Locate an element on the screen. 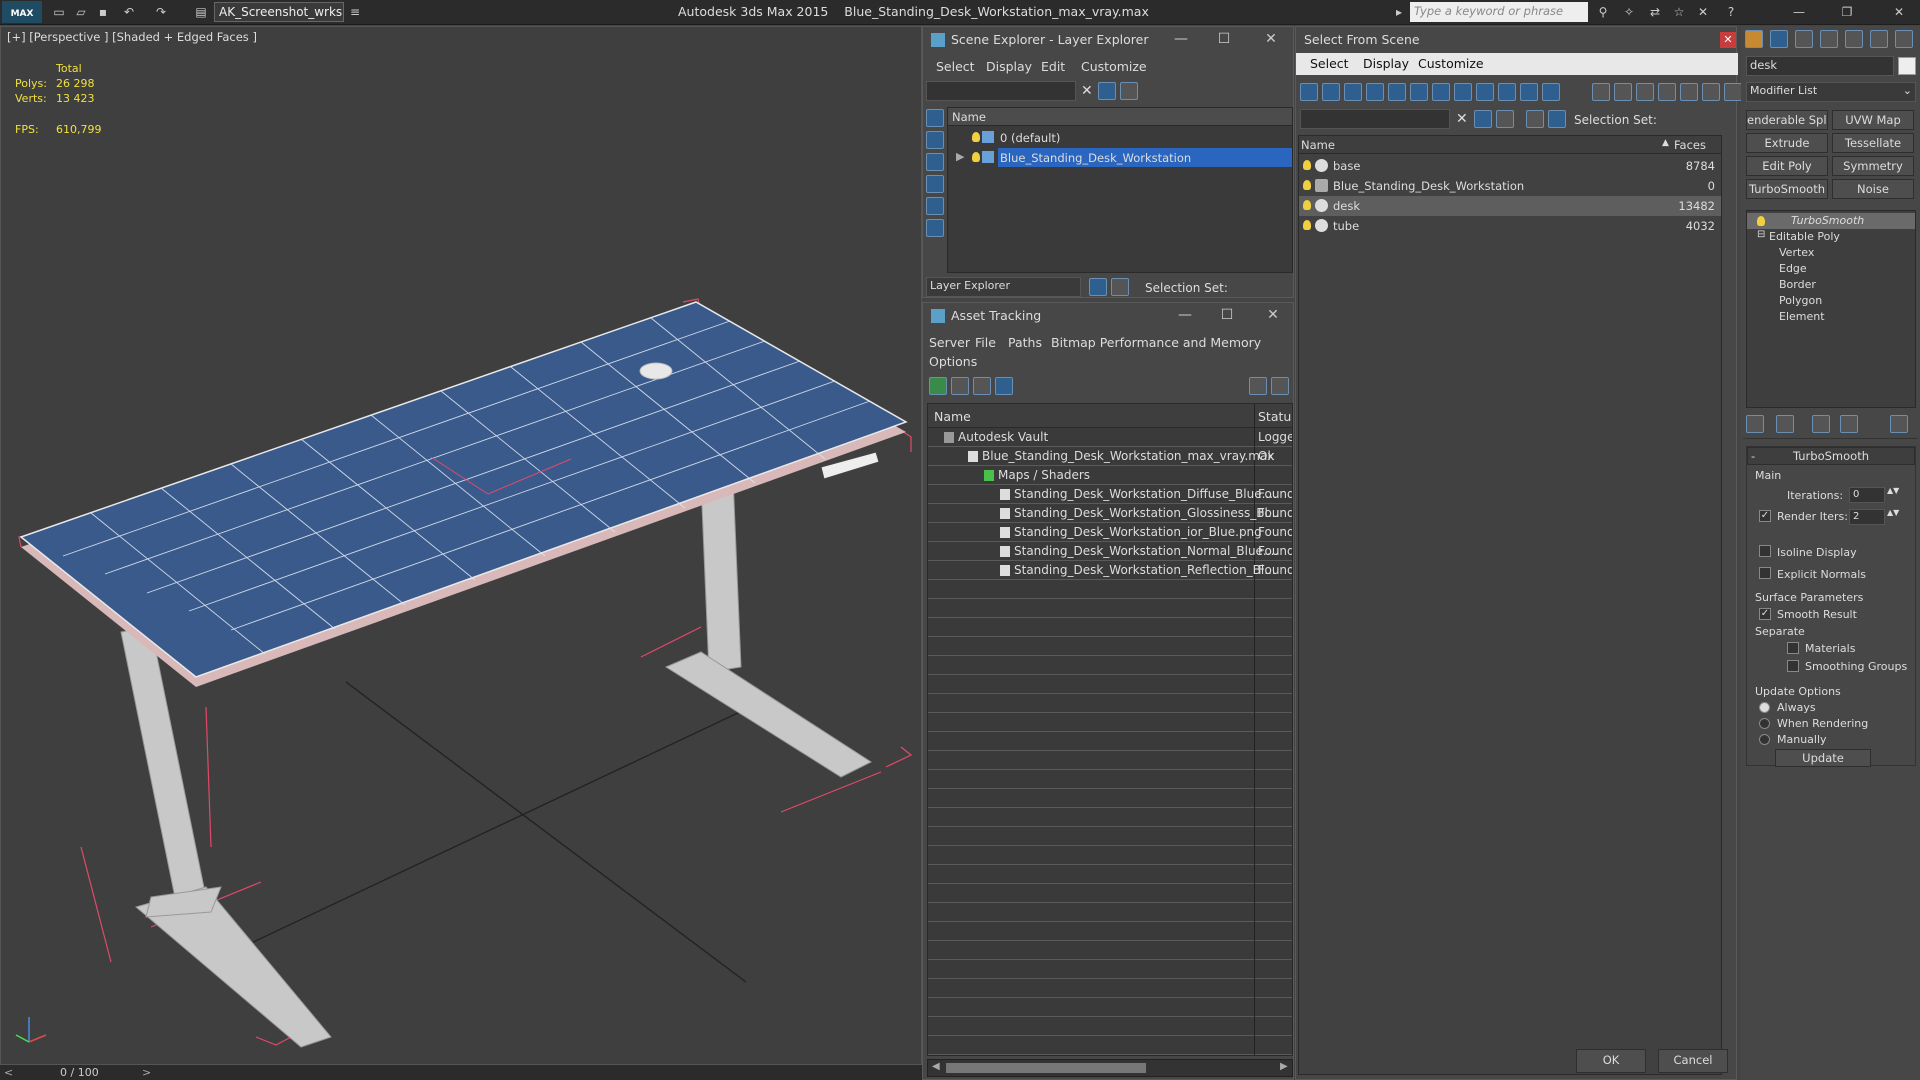 This screenshot has height=1080, width=1920. sfs-object-row: tube 4032 is located at coordinates (1510, 226).